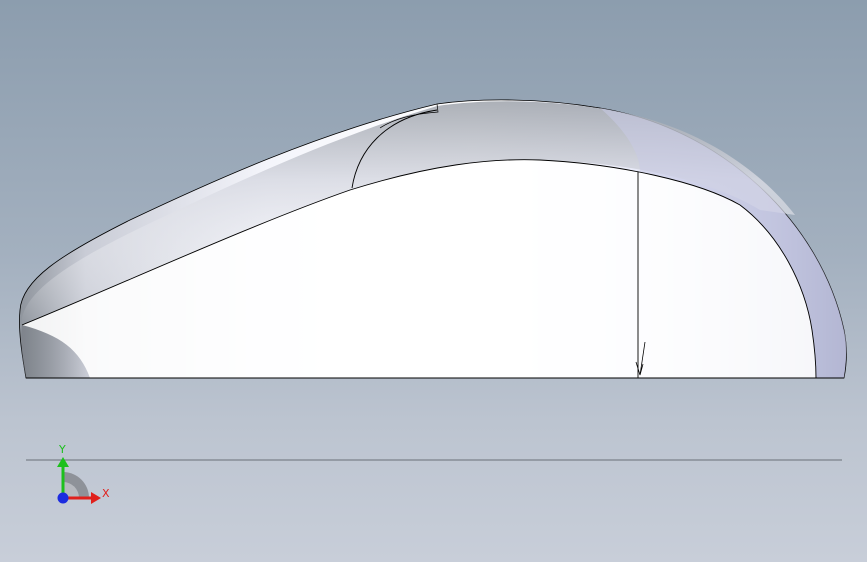  What do you see at coordinates (106, 493) in the screenshot?
I see `triad-x-label: X` at bounding box center [106, 493].